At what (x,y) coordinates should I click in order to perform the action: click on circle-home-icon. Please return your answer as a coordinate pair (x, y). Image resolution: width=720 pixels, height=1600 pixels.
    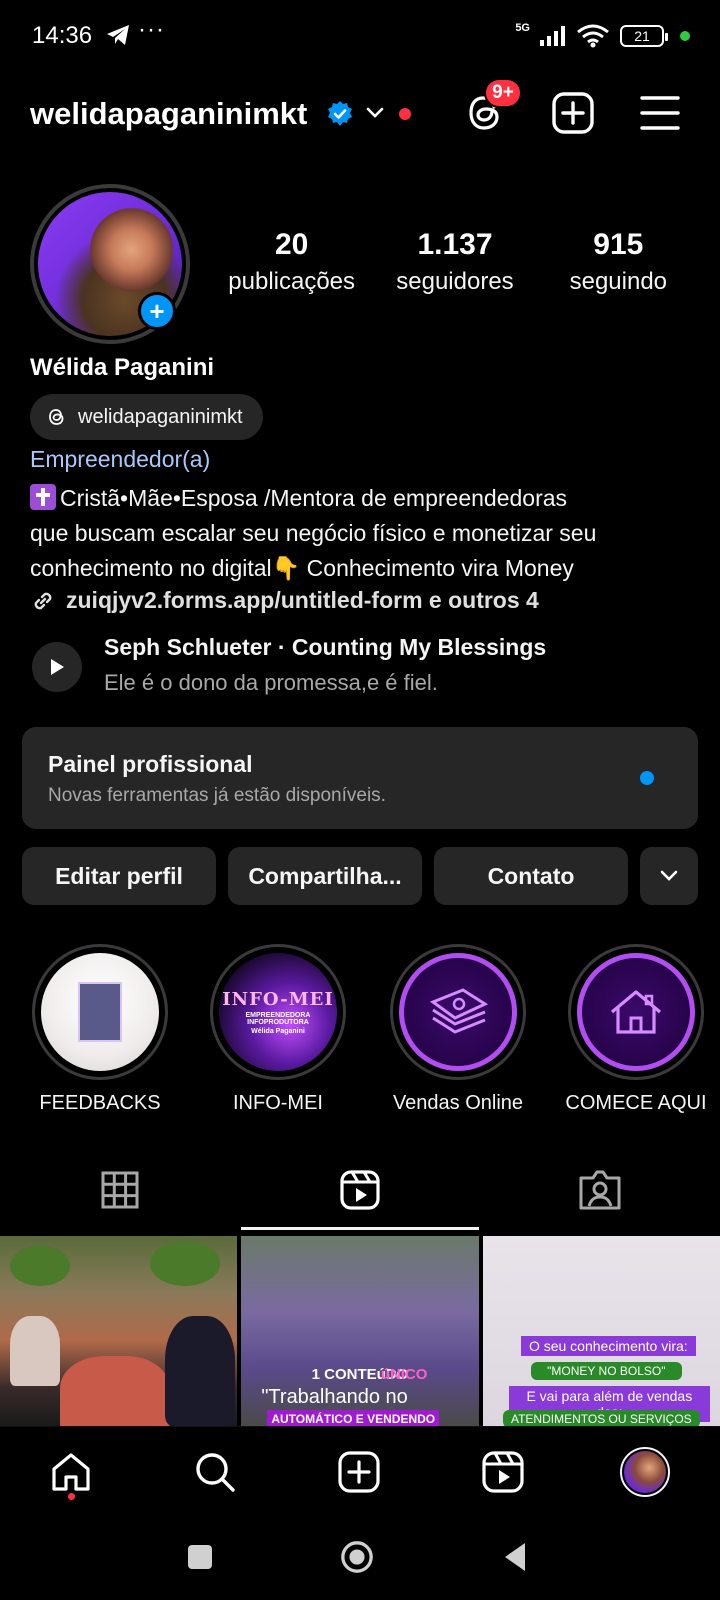
    Looking at the image, I should click on (357, 1557).